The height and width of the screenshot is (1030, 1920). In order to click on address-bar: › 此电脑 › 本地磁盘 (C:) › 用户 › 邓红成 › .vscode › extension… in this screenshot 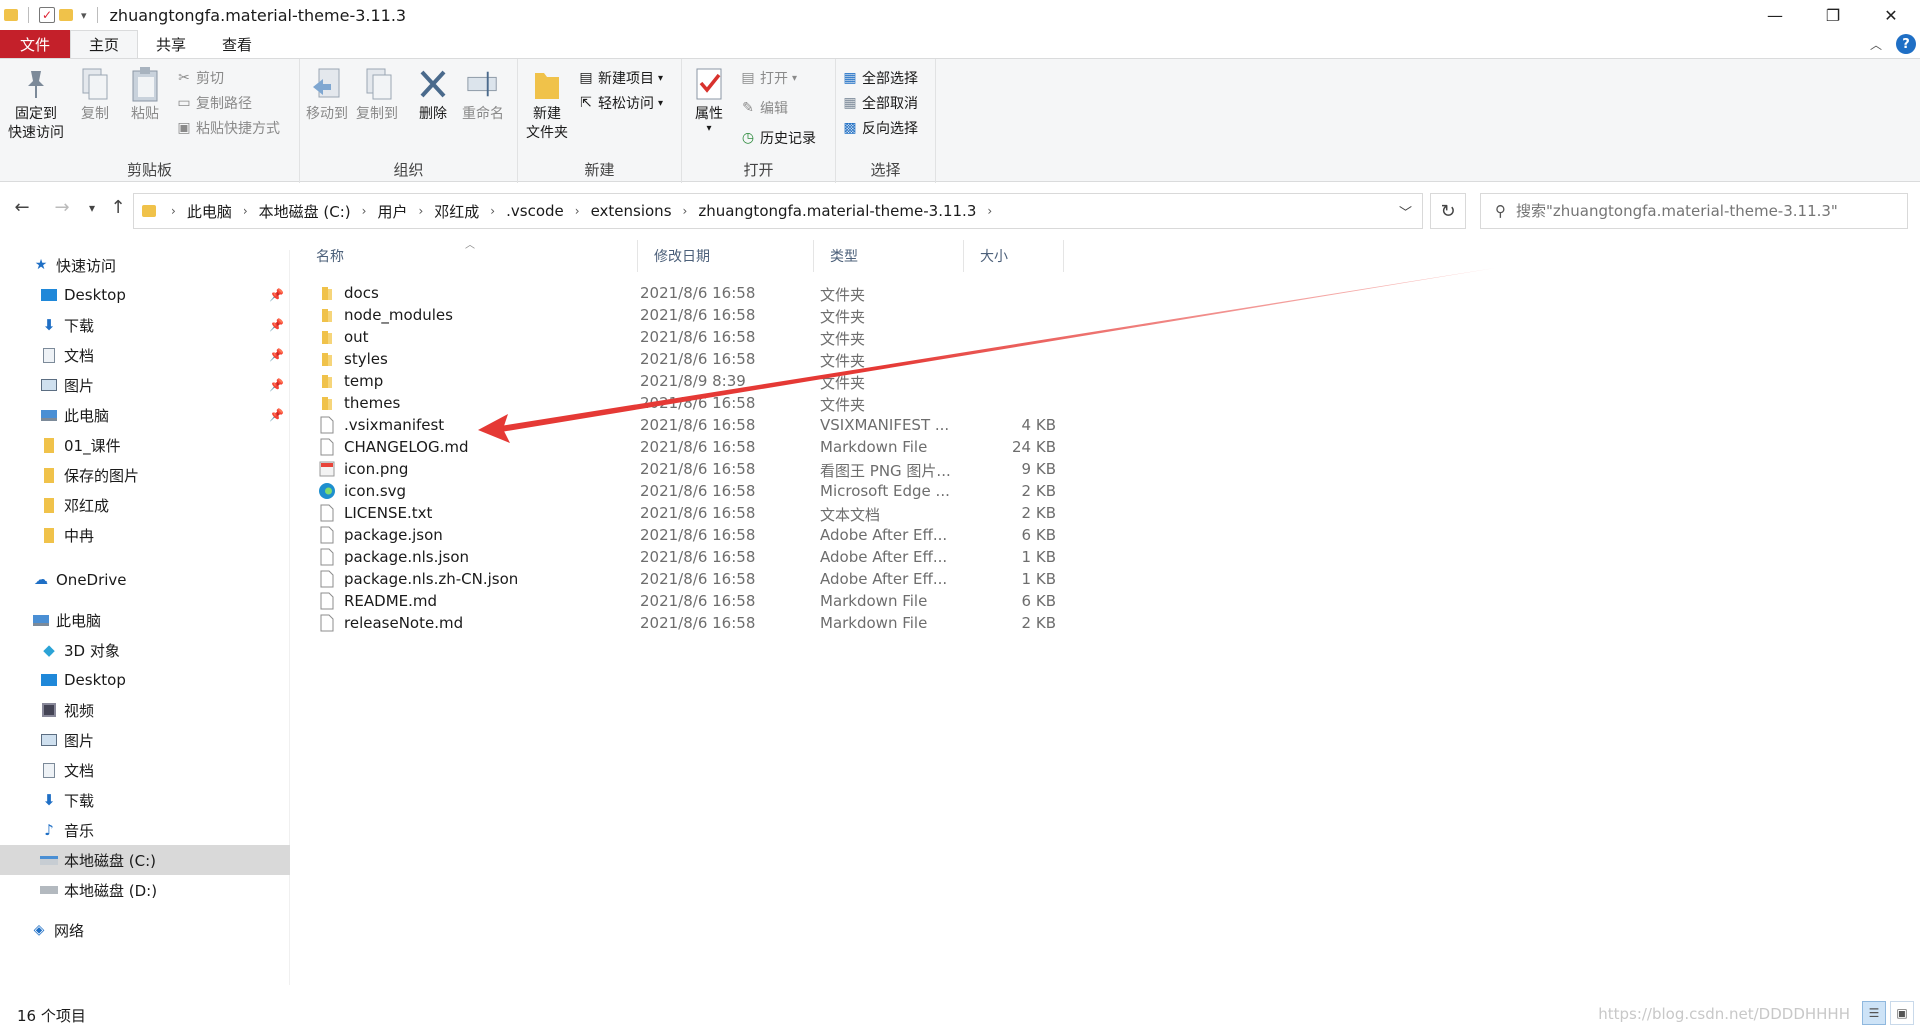, I will do `click(778, 211)`.